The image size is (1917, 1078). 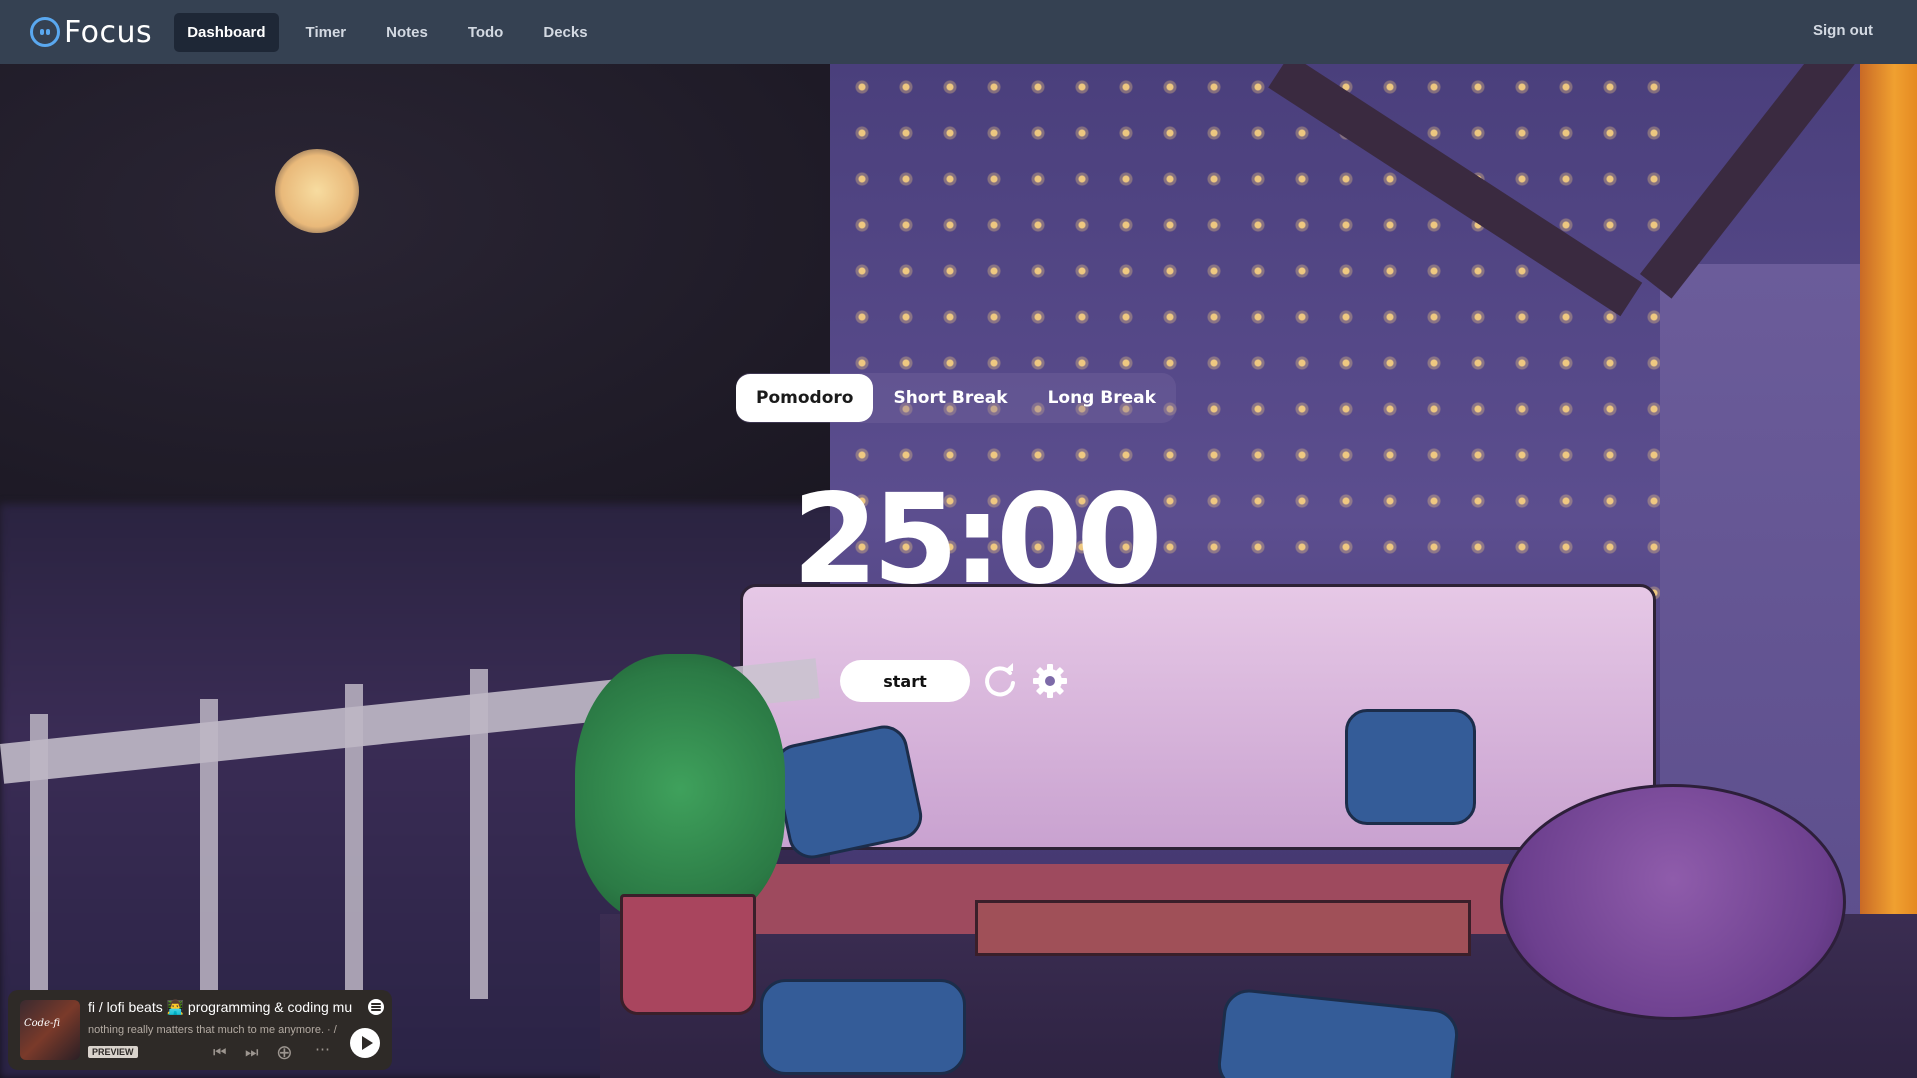 What do you see at coordinates (977, 540) in the screenshot?
I see `timer-display: 25:00` at bounding box center [977, 540].